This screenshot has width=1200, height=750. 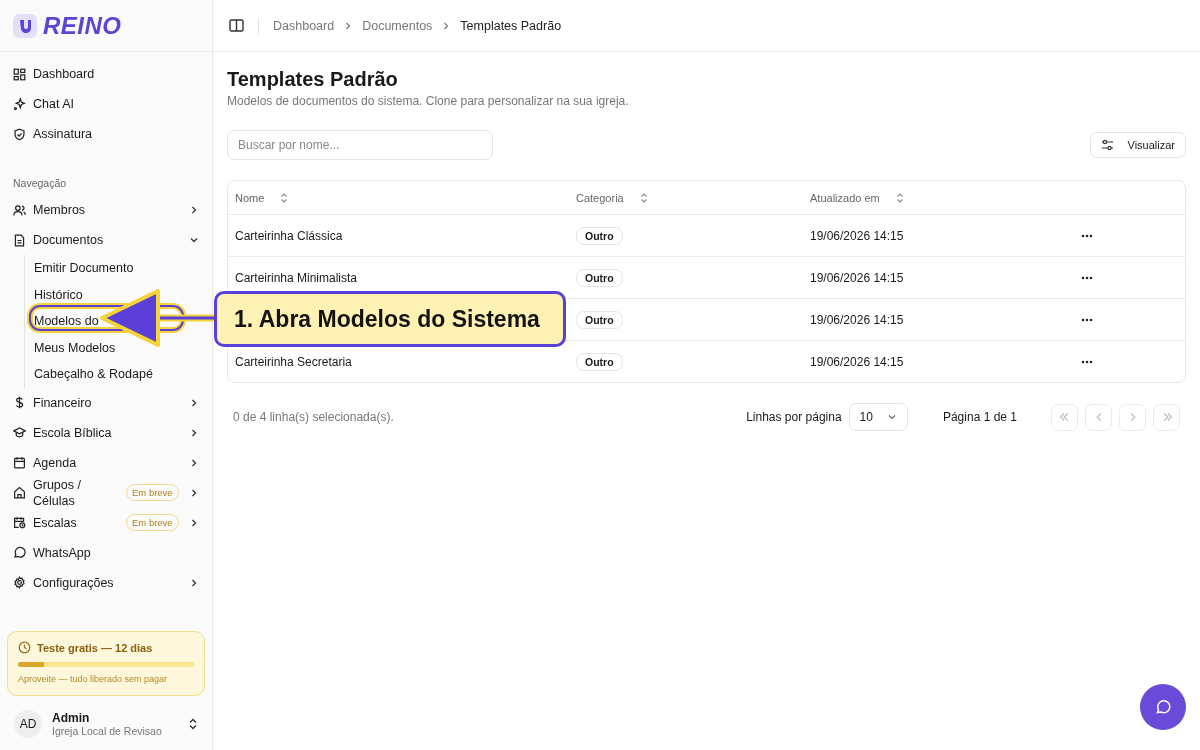 What do you see at coordinates (106, 432) in the screenshot?
I see `sidebar-item: Escola Bíblica` at bounding box center [106, 432].